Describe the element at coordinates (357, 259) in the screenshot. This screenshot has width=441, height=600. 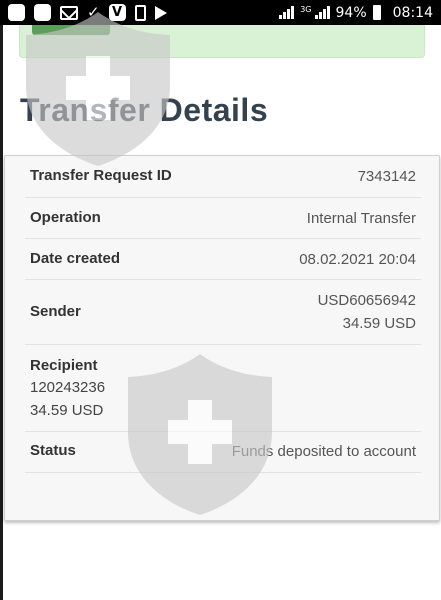
I see `date-created-value: 08.02.2021 20:04` at that location.